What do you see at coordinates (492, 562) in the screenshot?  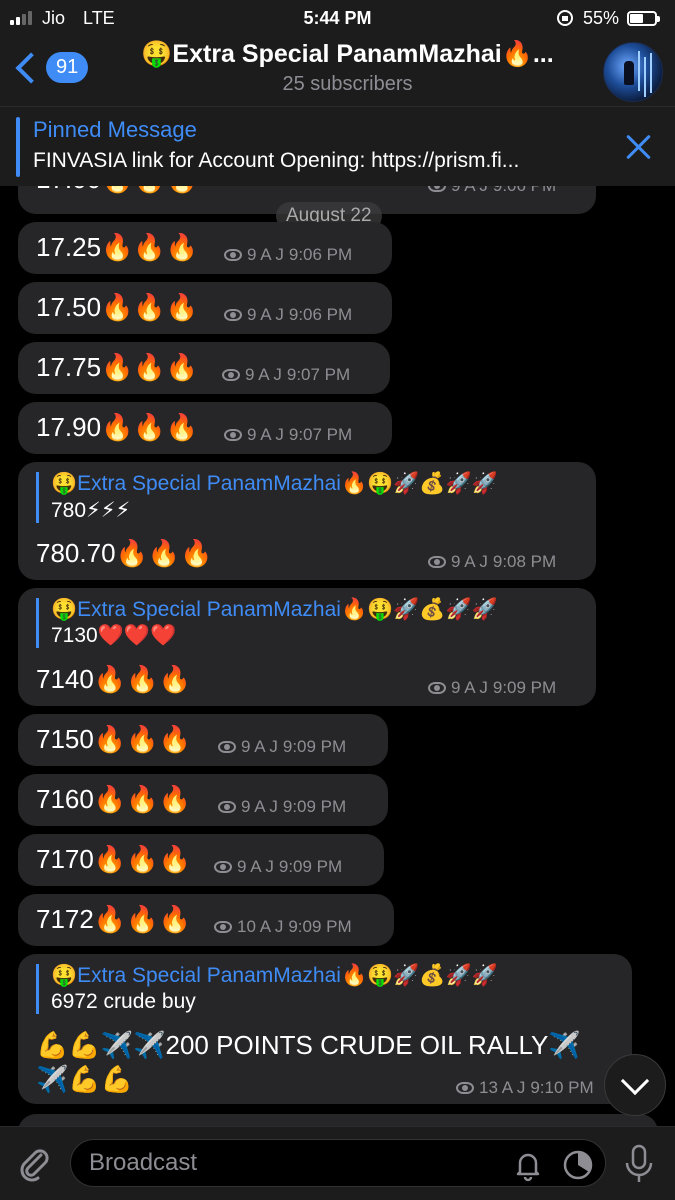 I see `message-meta: 9 A J 9:08 PM` at bounding box center [492, 562].